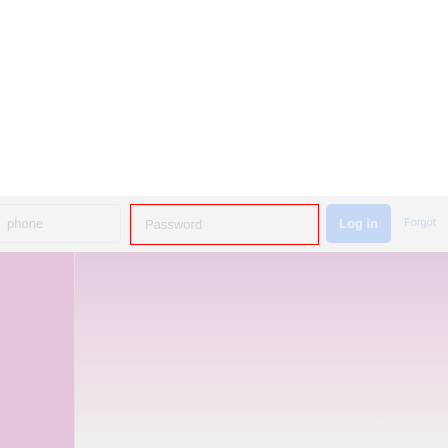  What do you see at coordinates (420, 223) in the screenshot?
I see `forgot-password-link: Forgot` at bounding box center [420, 223].